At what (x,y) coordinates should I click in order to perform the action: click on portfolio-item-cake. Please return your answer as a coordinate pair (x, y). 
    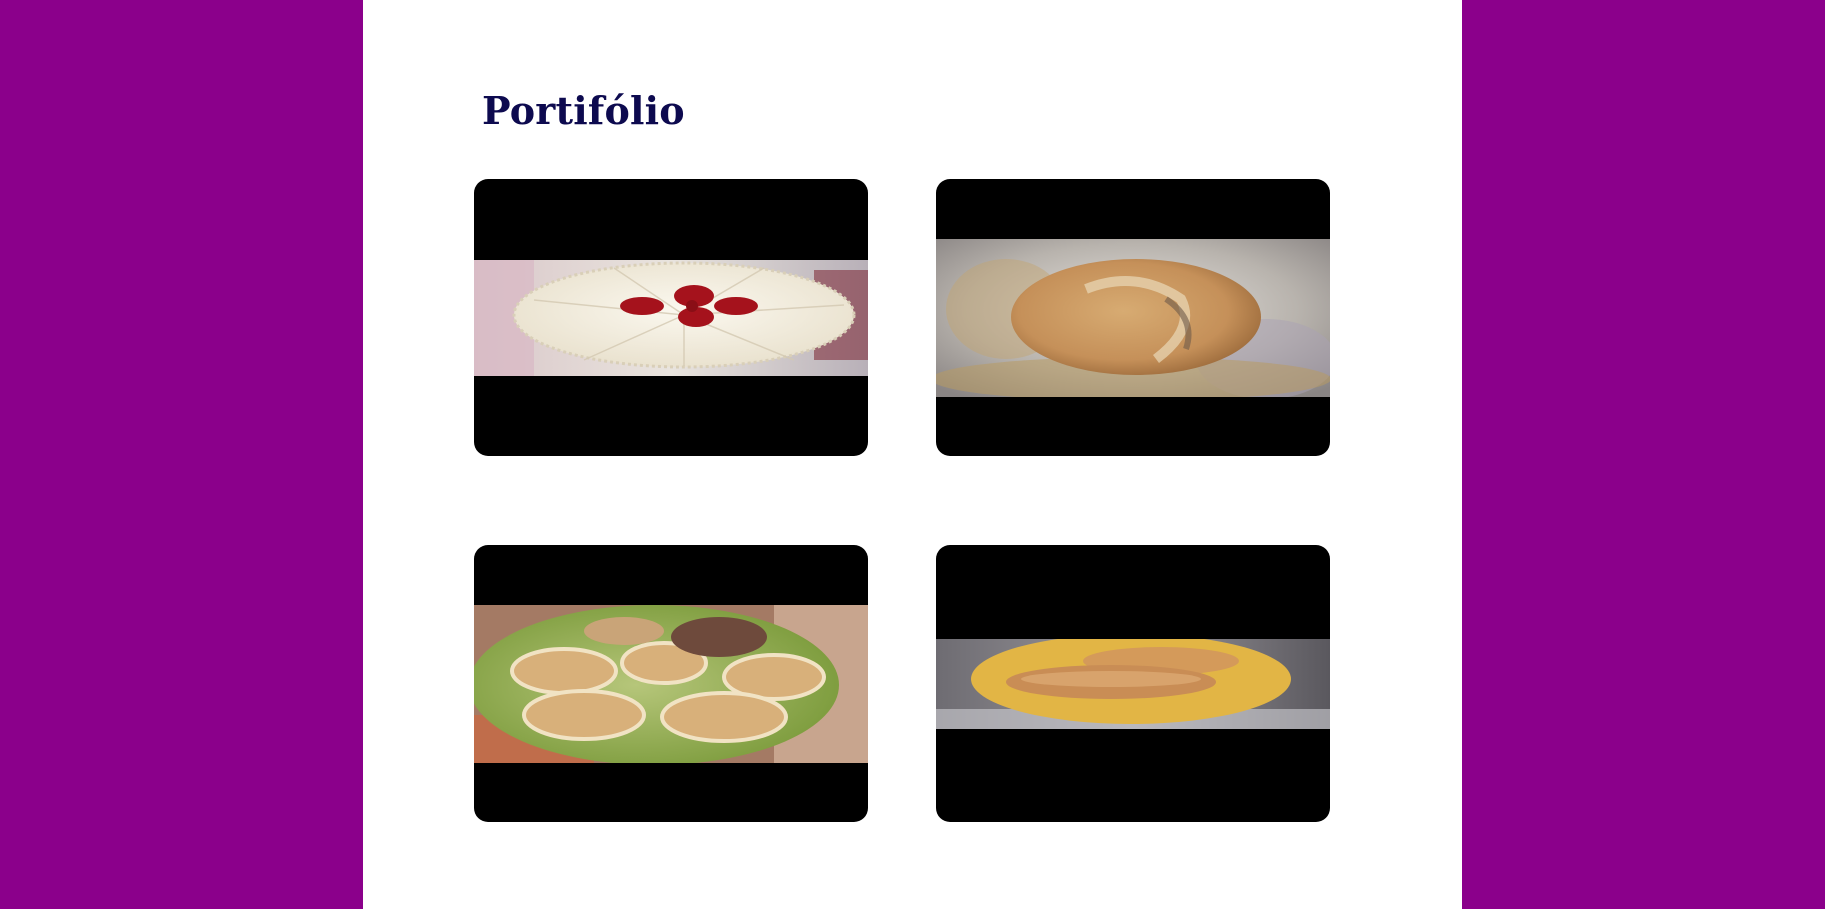
    Looking at the image, I should click on (671, 317).